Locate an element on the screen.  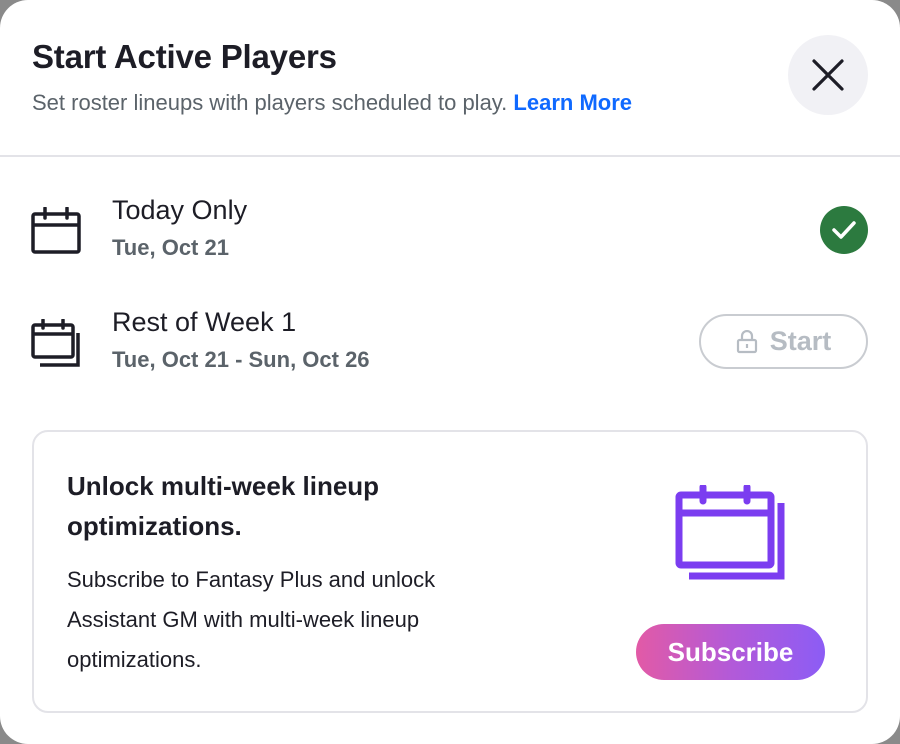
option-date: Tue, Oct 21 is located at coordinates (170, 247).